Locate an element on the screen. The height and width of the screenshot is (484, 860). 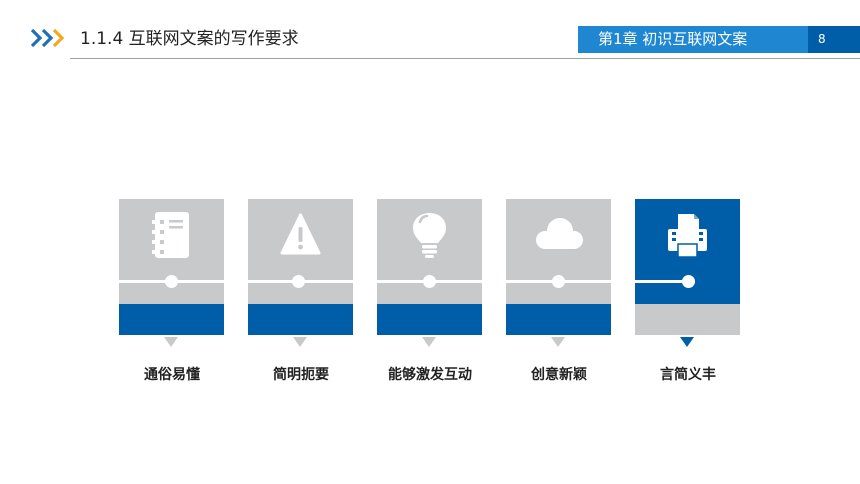
feature-label-2: 简明扼要 is located at coordinates (301, 375).